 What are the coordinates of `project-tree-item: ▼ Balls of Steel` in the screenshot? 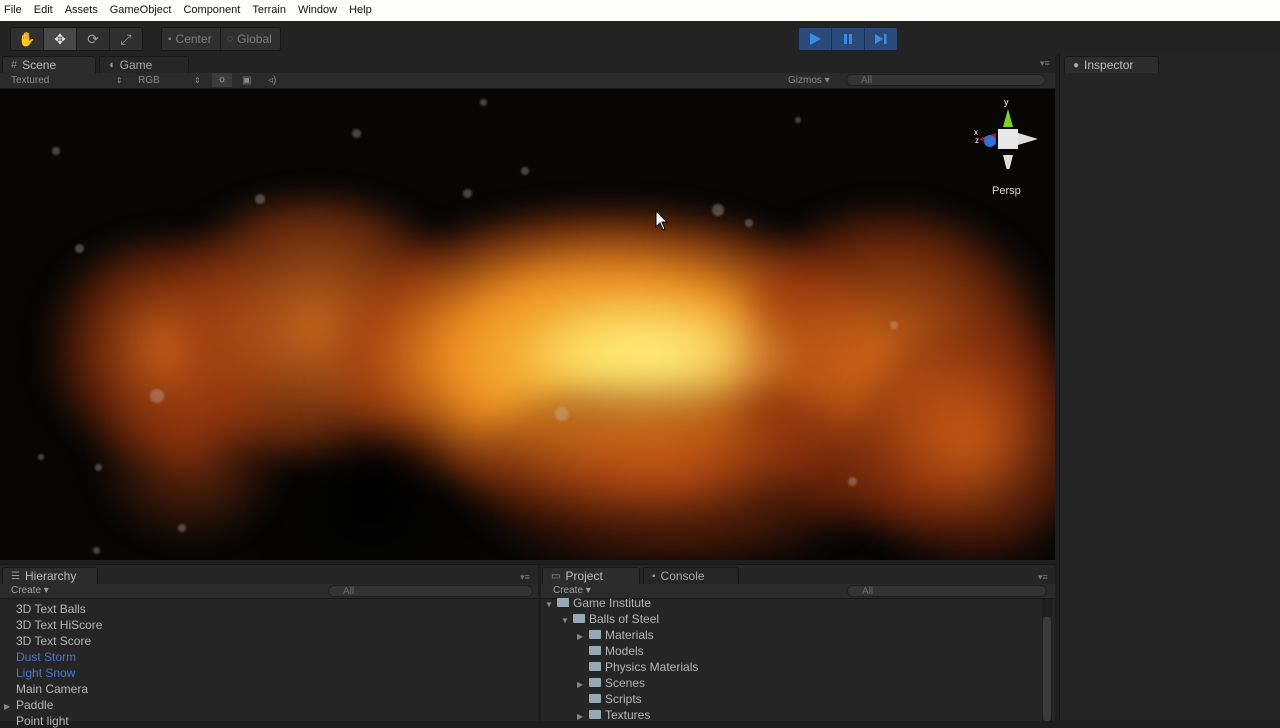 It's located at (610, 619).